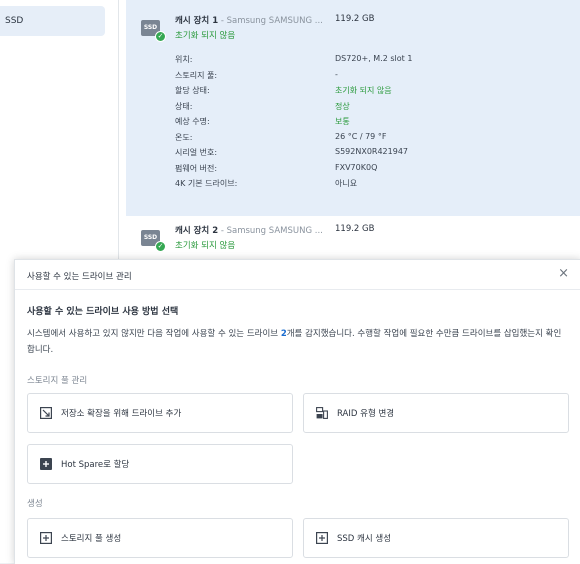 The image size is (580, 564). Describe the element at coordinates (57, 381) in the screenshot. I see `section-label-pool-management: 스토리지 풀 관리` at that location.